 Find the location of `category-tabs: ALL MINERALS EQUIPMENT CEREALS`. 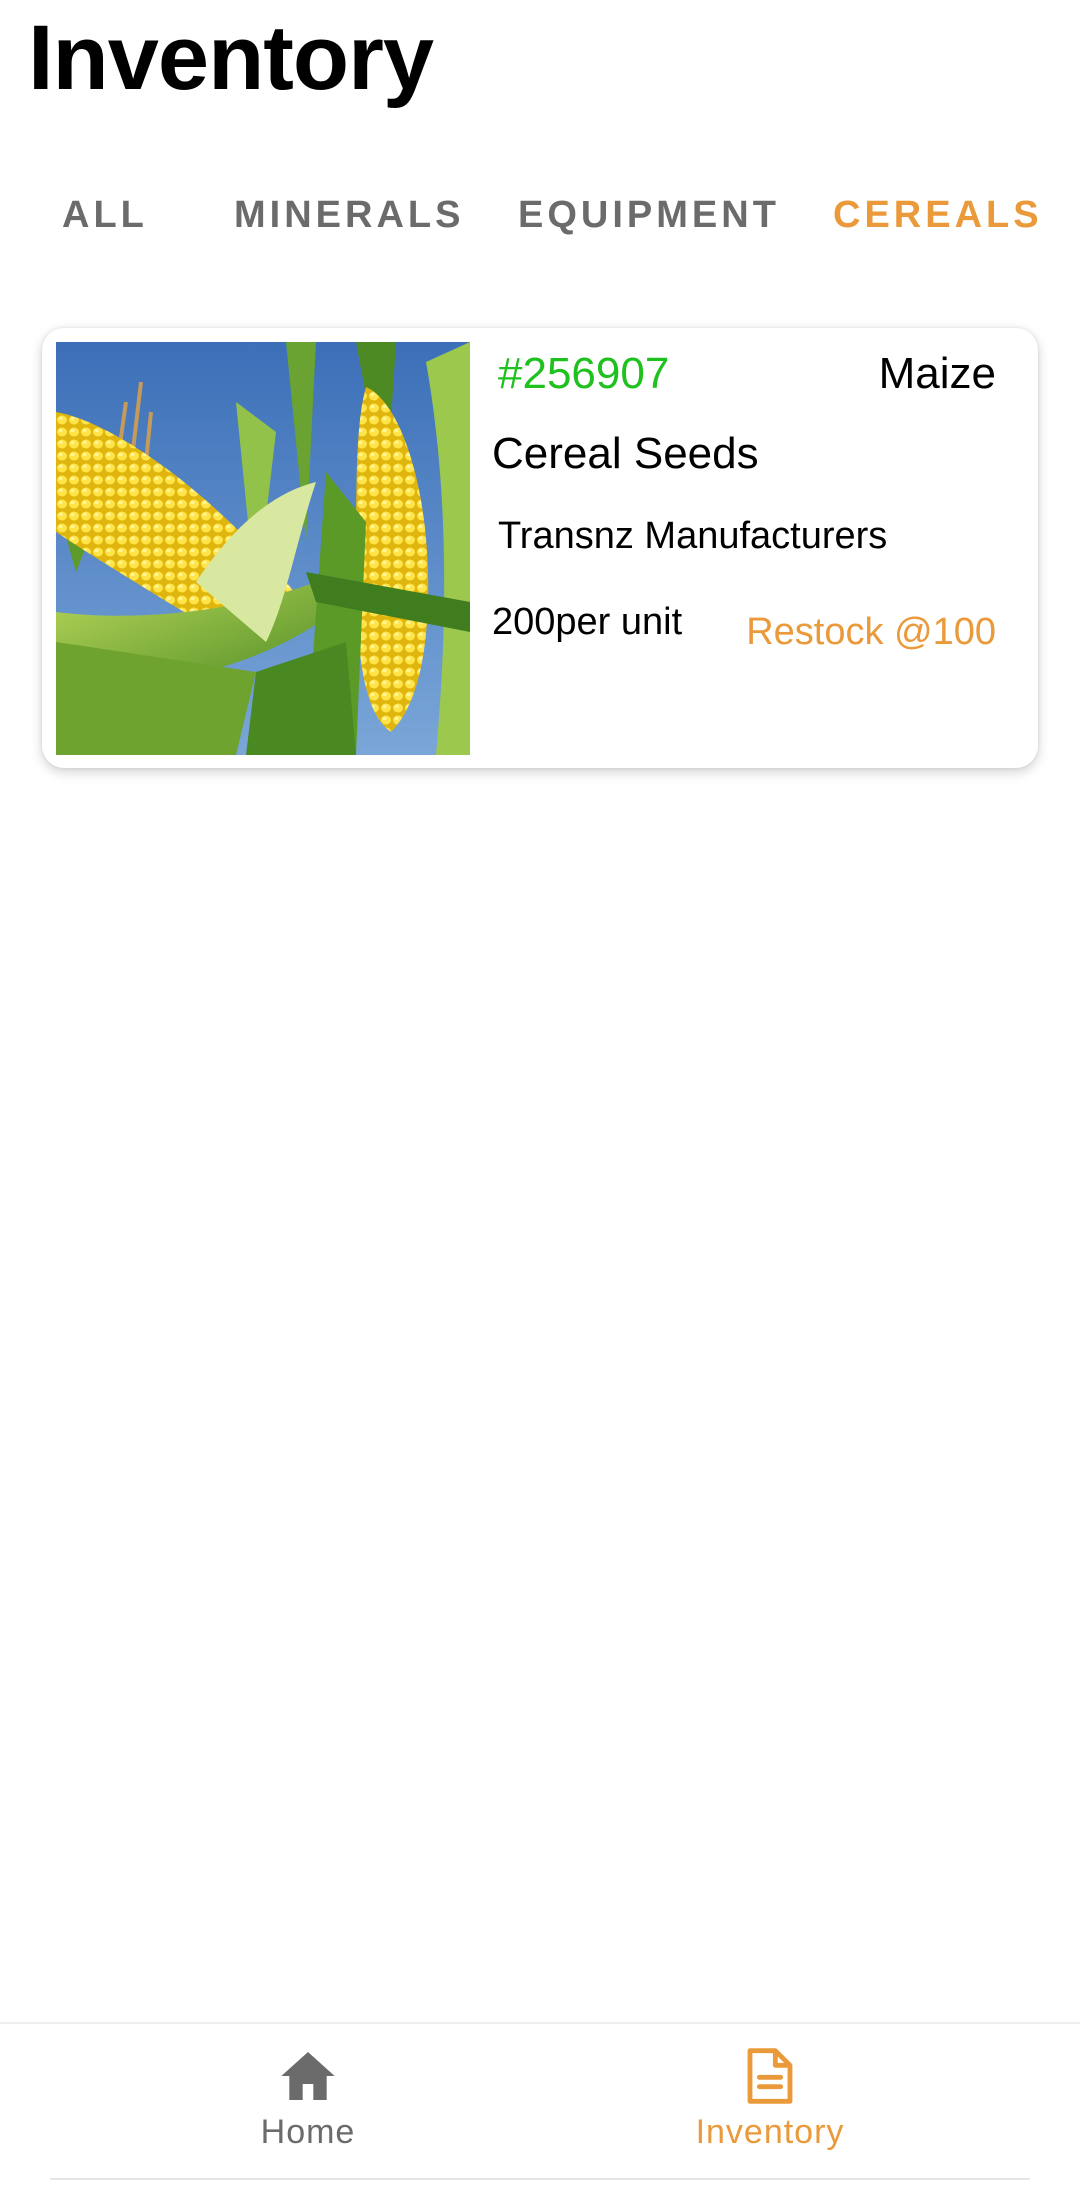

category-tabs: ALL MINERALS EQUIPMENT CEREALS is located at coordinates (540, 215).